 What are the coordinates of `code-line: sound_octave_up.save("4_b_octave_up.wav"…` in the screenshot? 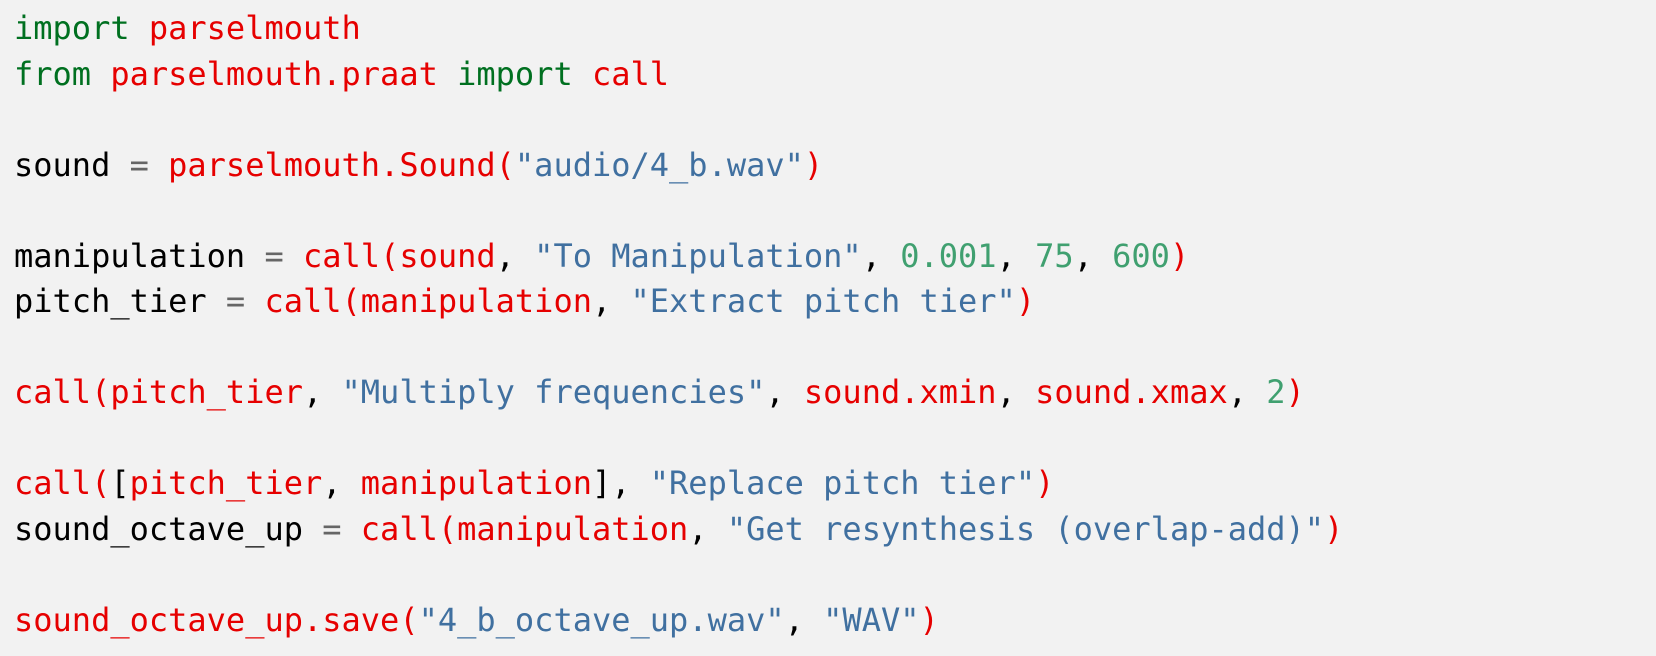 It's located at (835, 621).